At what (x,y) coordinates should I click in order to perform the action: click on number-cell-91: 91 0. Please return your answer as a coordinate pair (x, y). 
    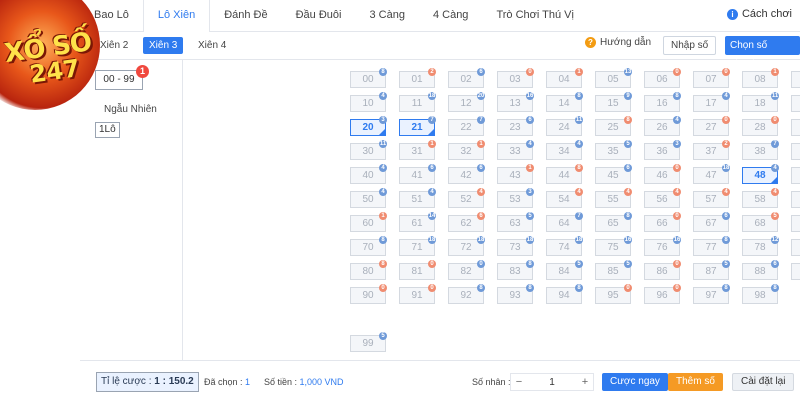
    Looking at the image, I should click on (417, 294).